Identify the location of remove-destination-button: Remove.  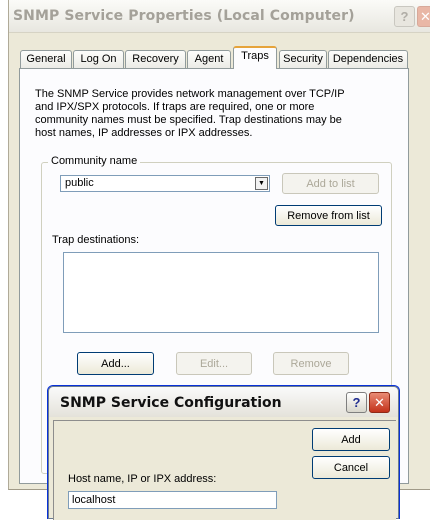
(311, 363).